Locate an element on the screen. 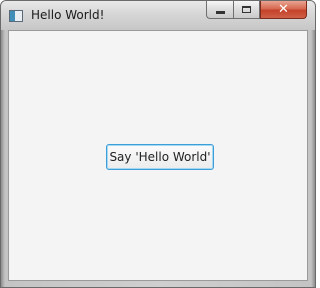 The width and height of the screenshot is (320, 288). say-hello-world-button: Say 'Hello World' is located at coordinates (160, 157).